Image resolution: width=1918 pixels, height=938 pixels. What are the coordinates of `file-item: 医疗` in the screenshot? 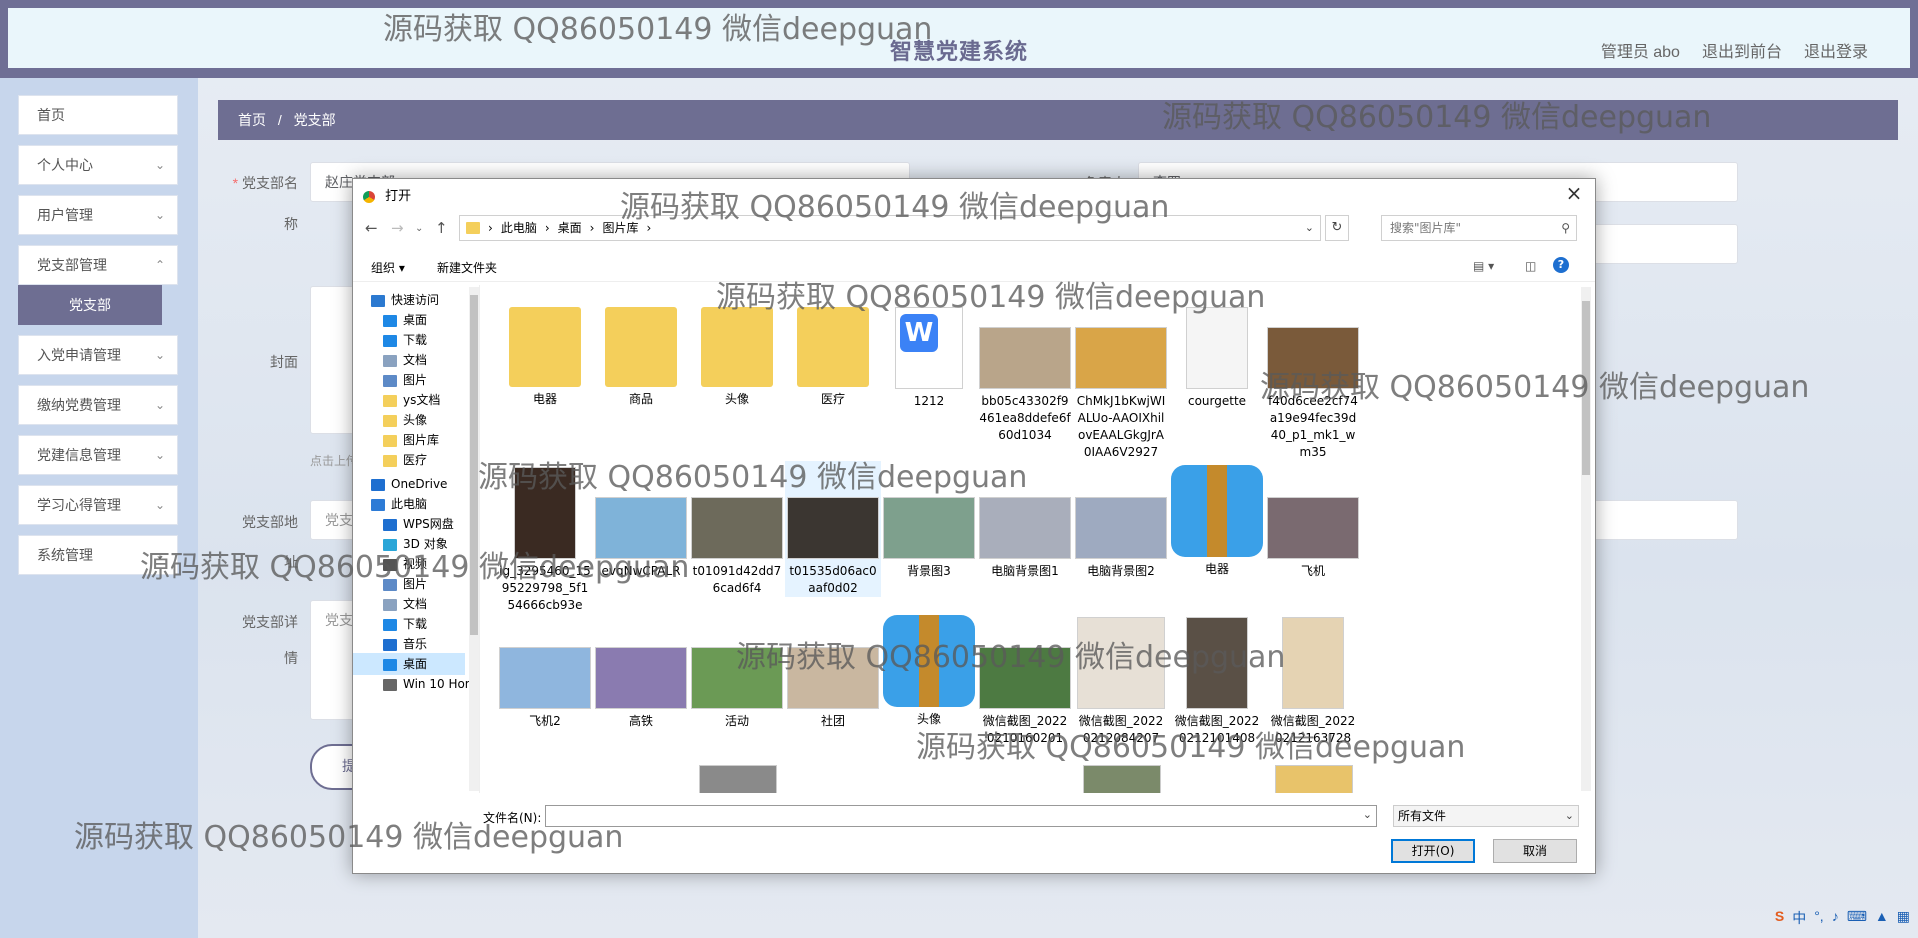 It's located at (833, 349).